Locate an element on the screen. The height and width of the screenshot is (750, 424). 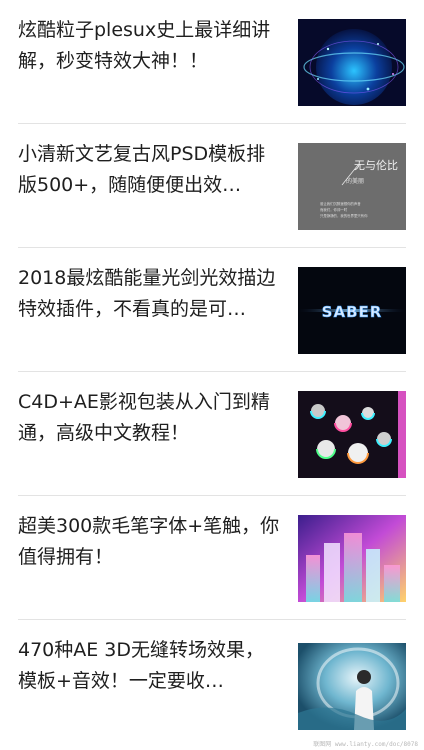
watermark-text: 联图网 www.lianty.com/doc/8078 is located at coordinates (365, 744).